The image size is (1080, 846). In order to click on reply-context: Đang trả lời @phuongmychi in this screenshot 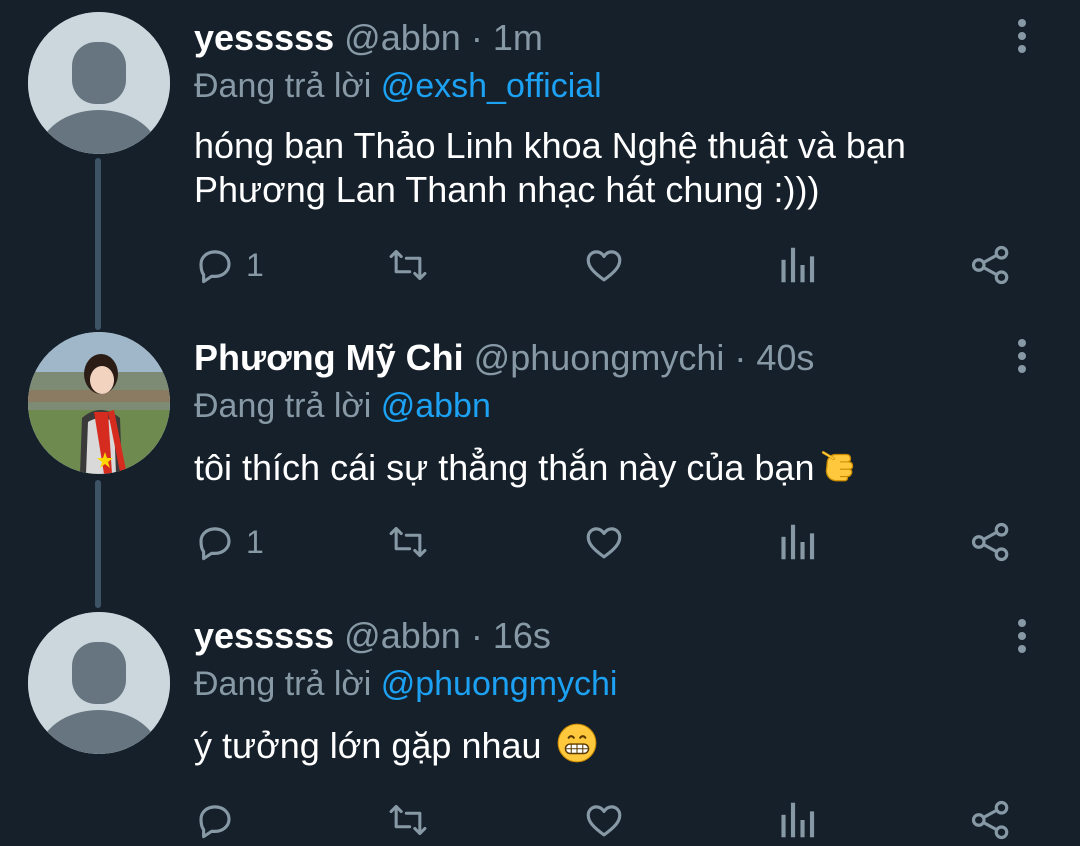, I will do `click(592, 684)`.